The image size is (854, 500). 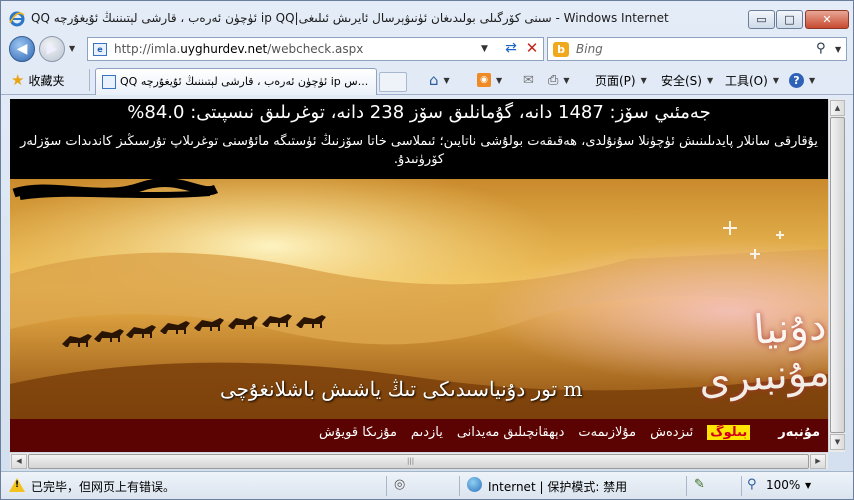 I want to click on search-box: b Bing ⚲ ▼, so click(x=697, y=49).